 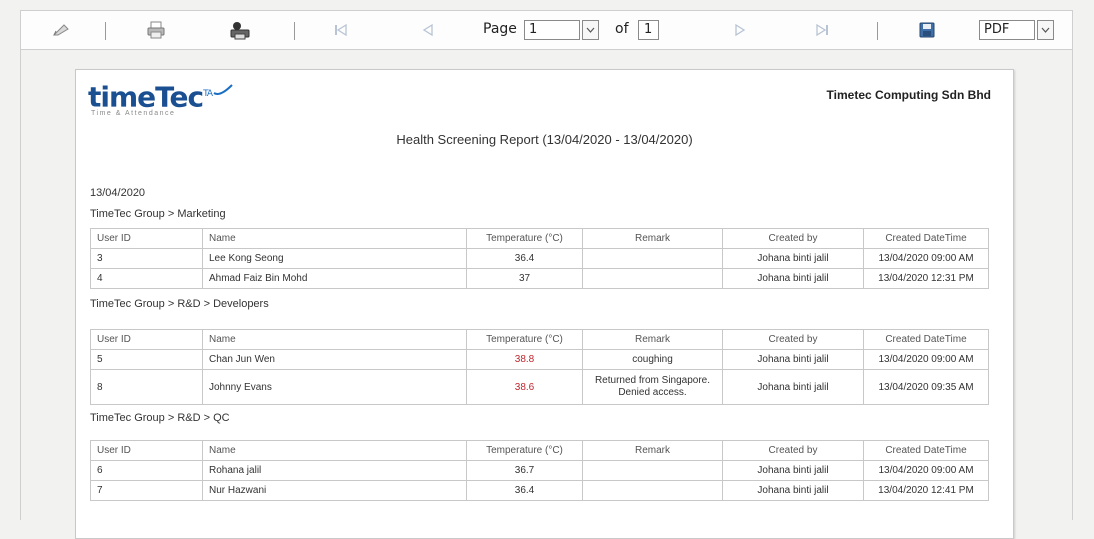 I want to click on cell-id: 4, so click(x=146, y=278).